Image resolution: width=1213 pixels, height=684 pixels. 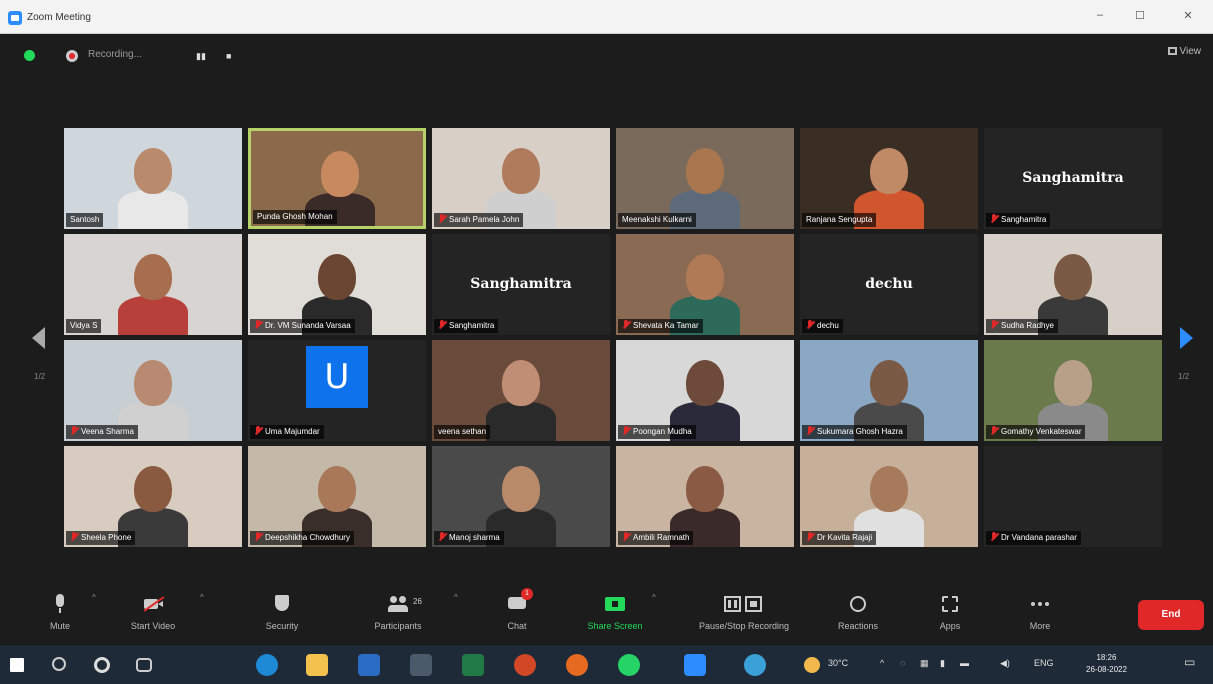 What do you see at coordinates (902, 663) in the screenshot?
I see `tray-app-icon: ◌` at bounding box center [902, 663].